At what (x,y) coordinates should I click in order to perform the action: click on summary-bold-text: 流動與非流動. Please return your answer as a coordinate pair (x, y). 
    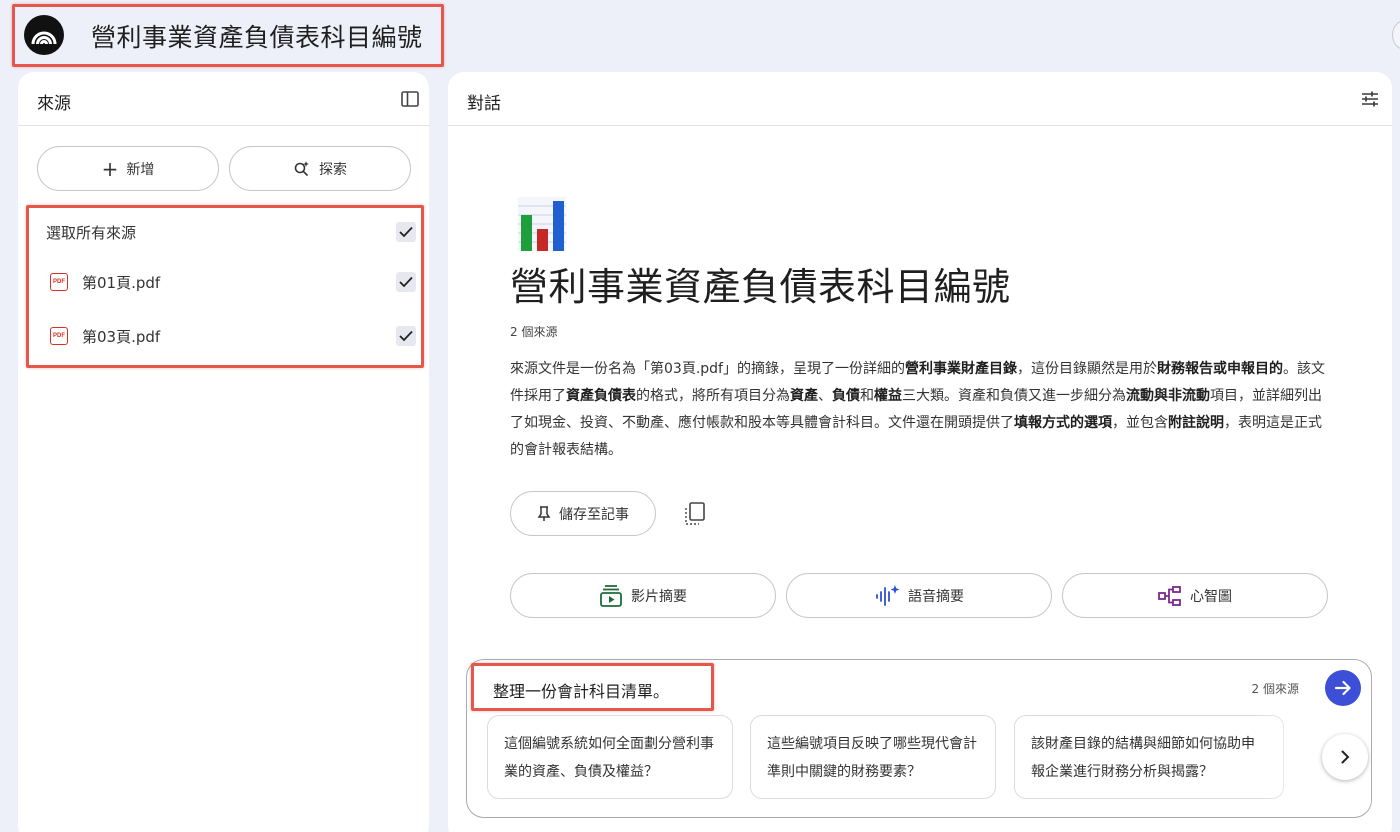
    Looking at the image, I should click on (1168, 396).